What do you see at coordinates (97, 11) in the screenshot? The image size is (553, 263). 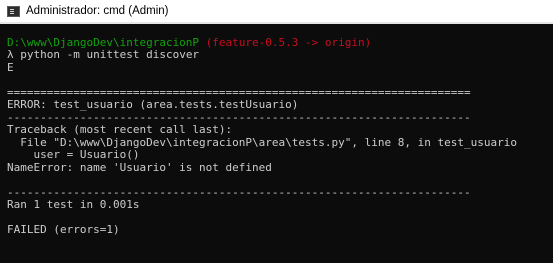 I see `window-title: Administrador: cmd (Admin)` at bounding box center [97, 11].